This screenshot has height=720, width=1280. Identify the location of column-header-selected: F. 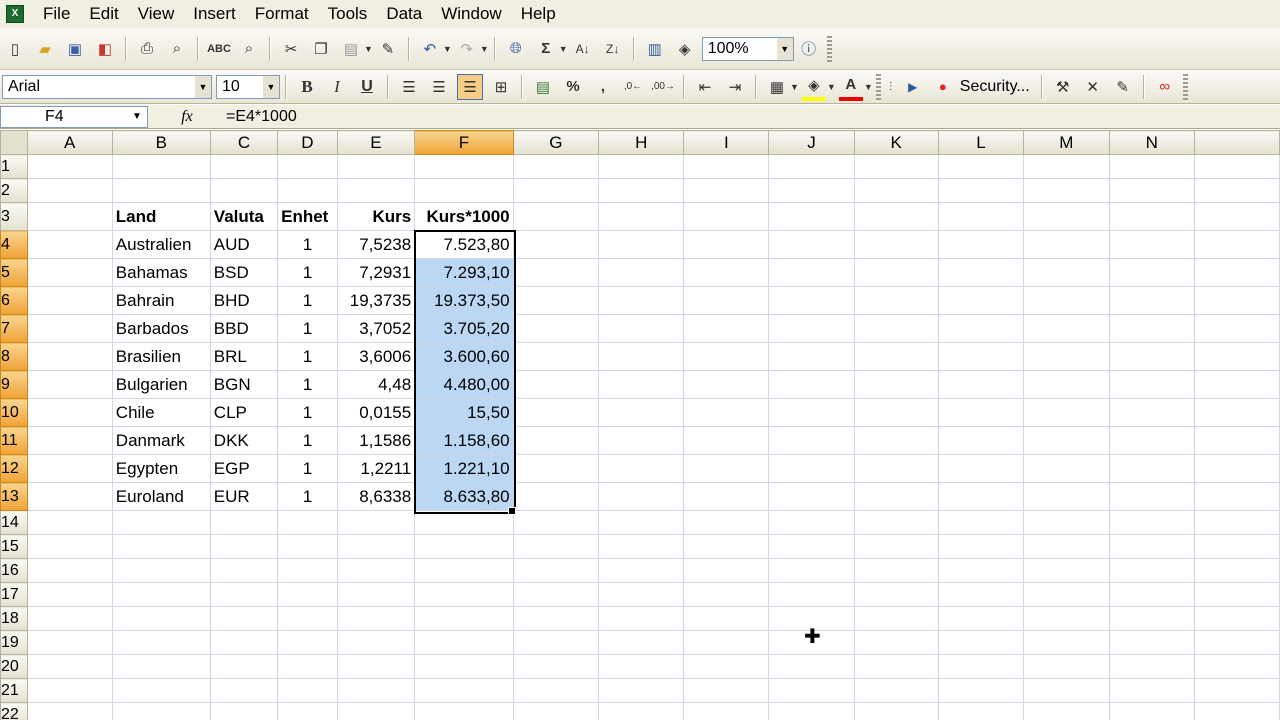
(464, 142).